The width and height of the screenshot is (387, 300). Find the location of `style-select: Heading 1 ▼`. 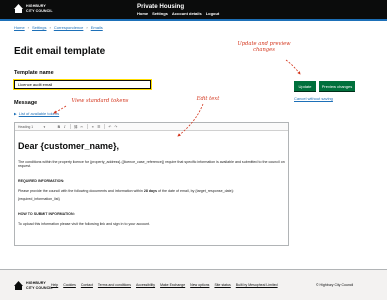

style-select: Heading 1 ▼ is located at coordinates (32, 127).